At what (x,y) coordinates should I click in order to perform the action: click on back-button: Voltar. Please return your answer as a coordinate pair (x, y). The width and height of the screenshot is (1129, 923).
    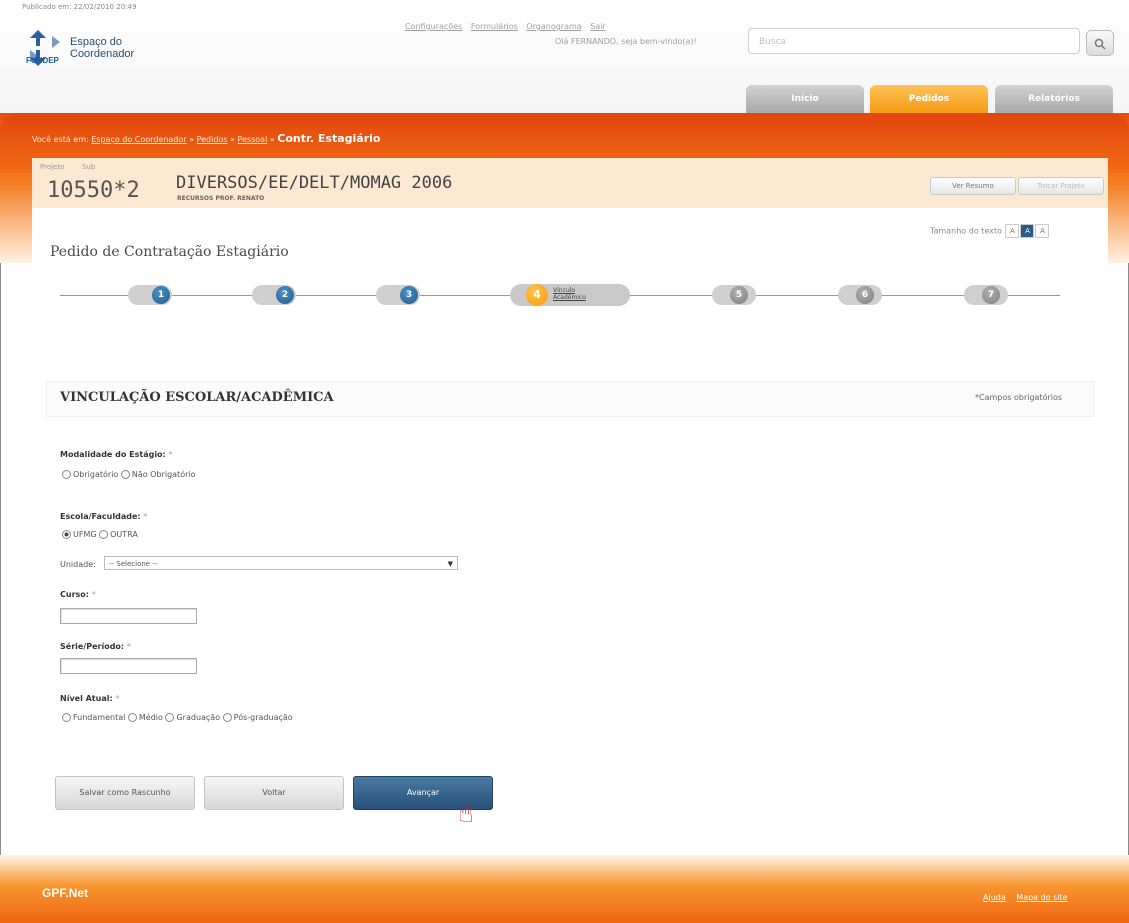
    Looking at the image, I should click on (274, 793).